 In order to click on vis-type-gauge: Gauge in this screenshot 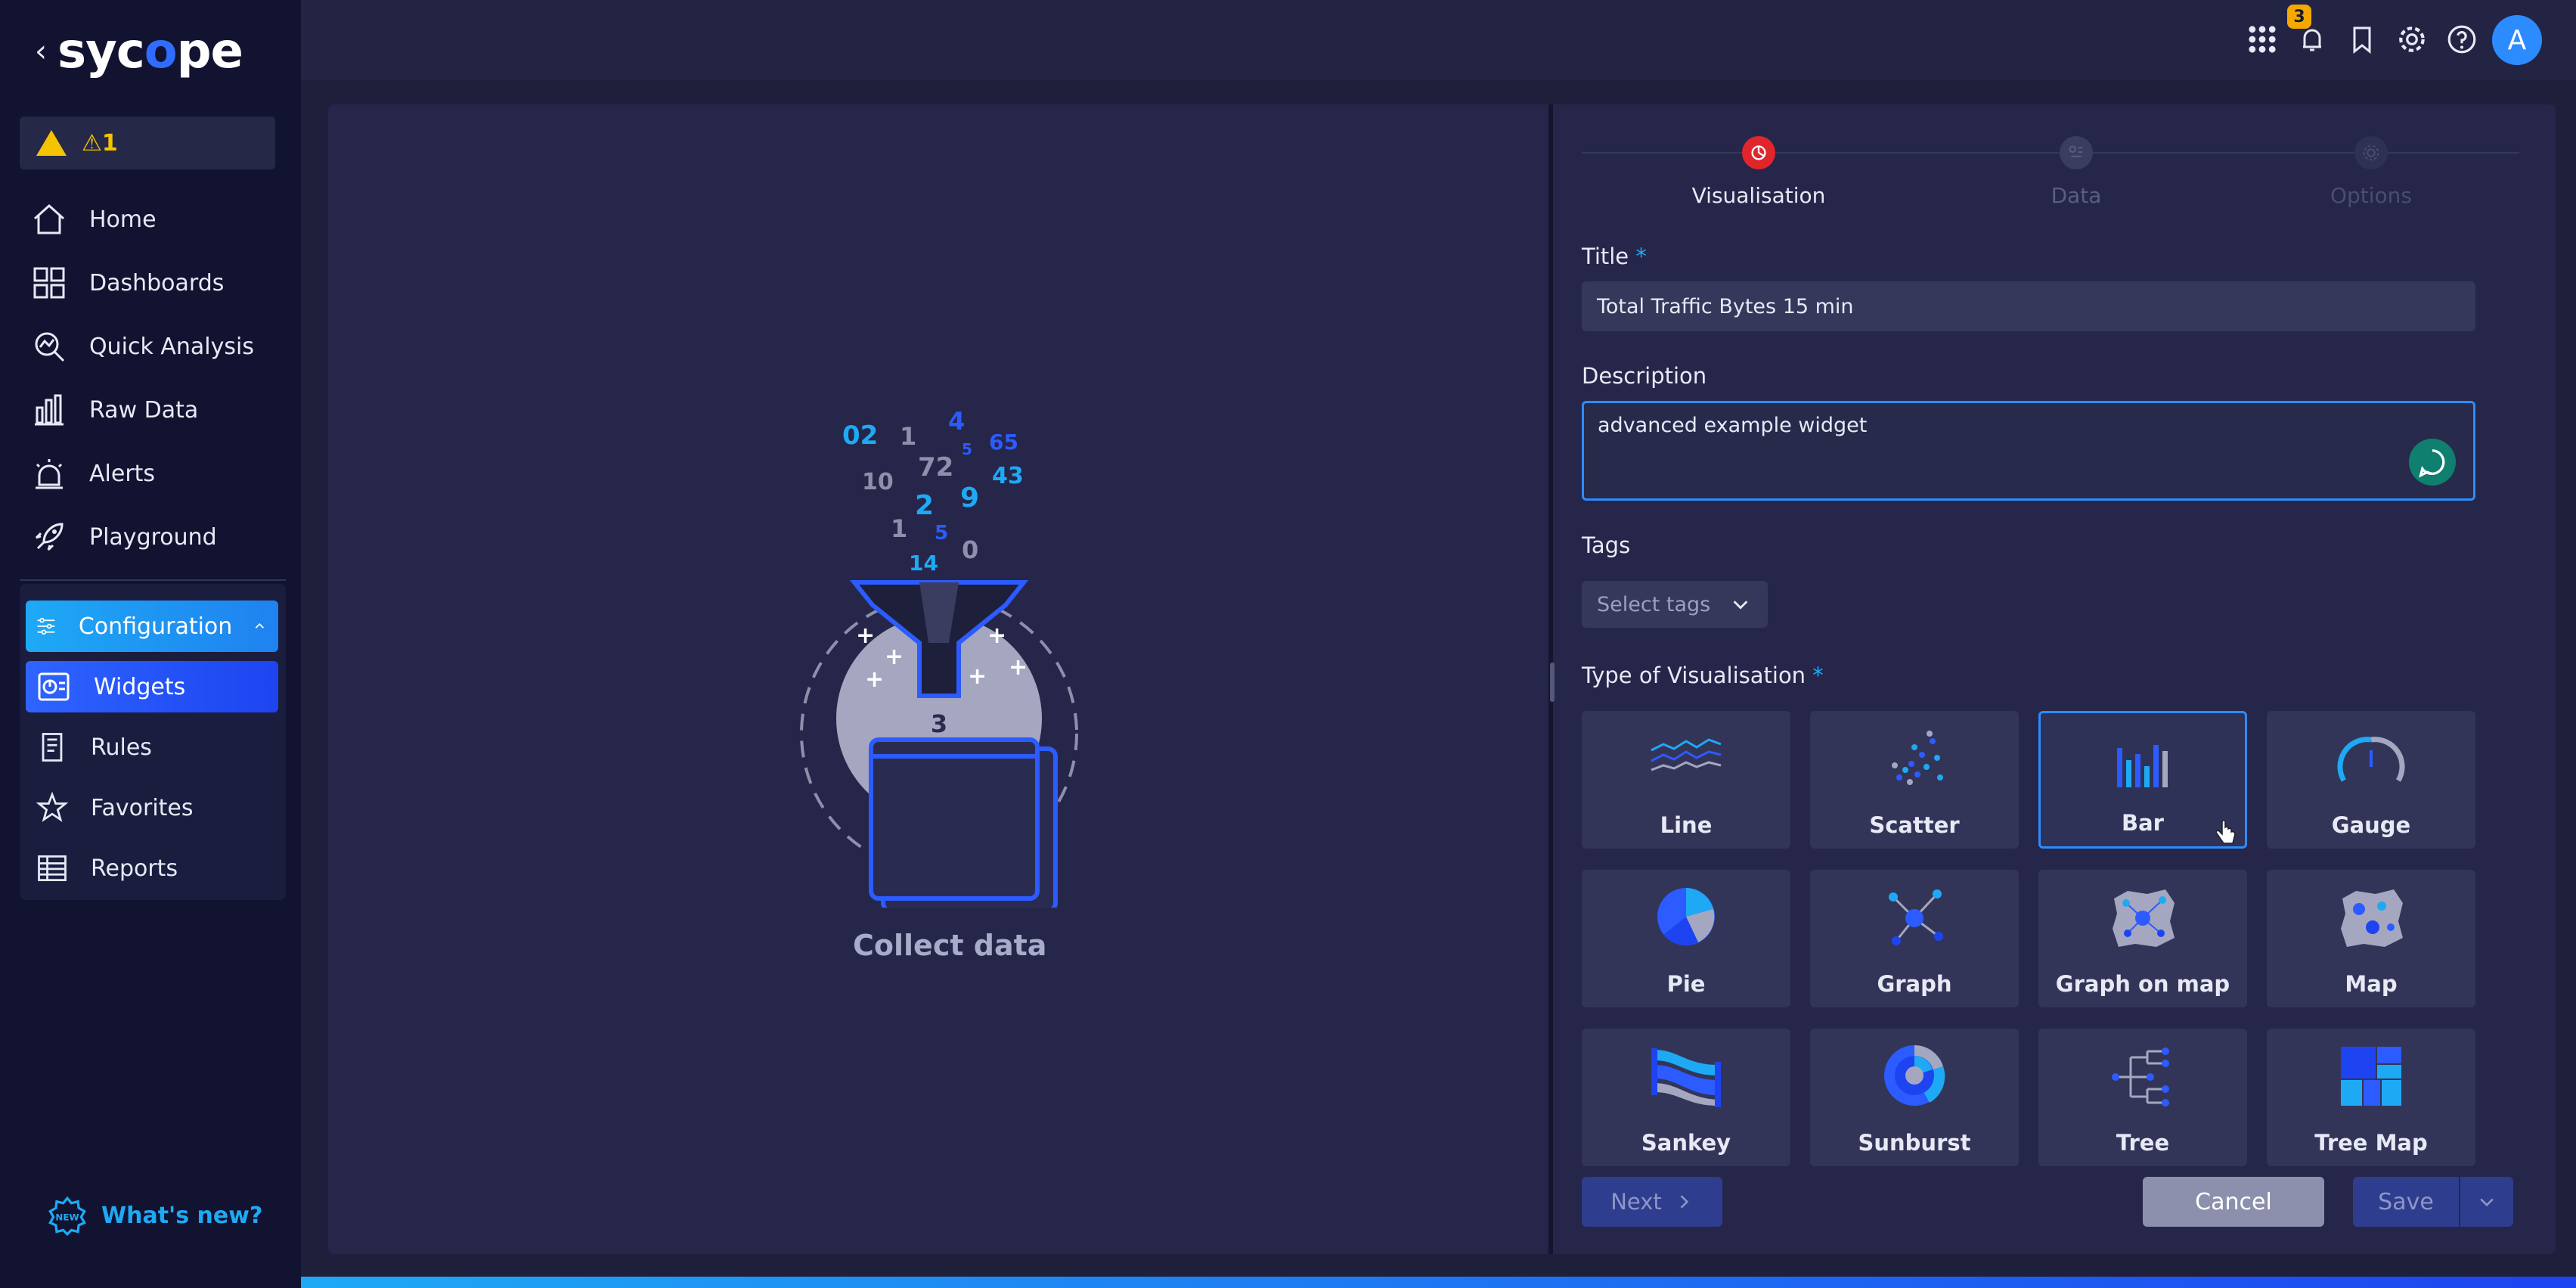, I will do `click(2371, 780)`.